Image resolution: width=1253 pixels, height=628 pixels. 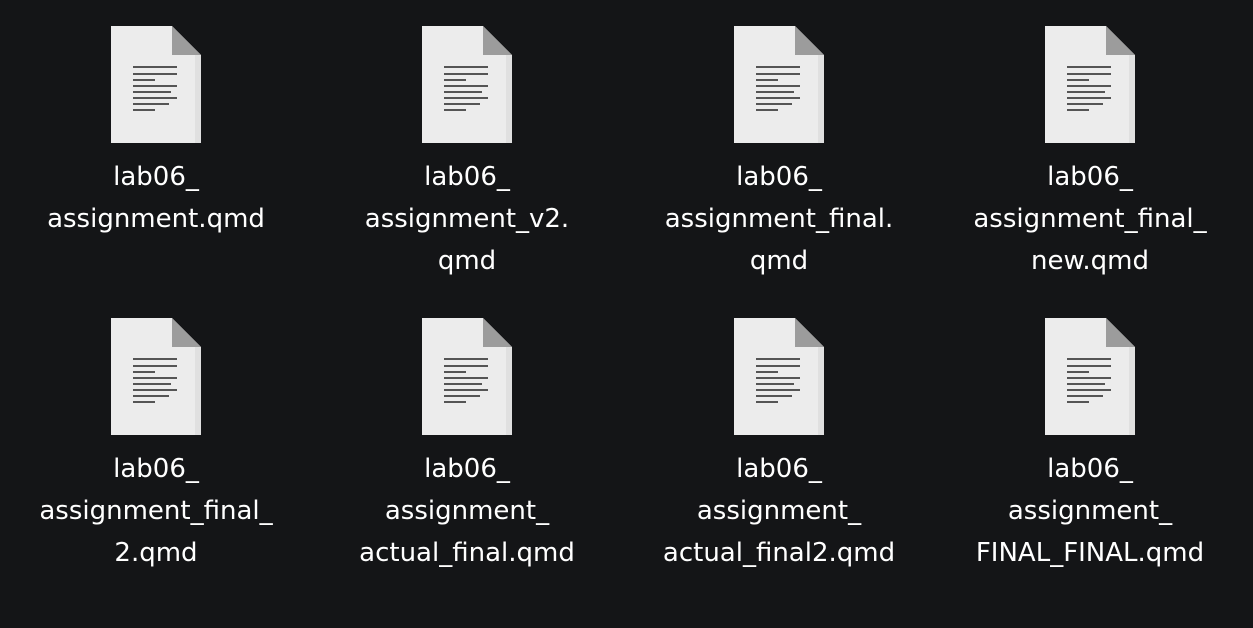 What do you see at coordinates (779, 446) in the screenshot?
I see `file-item: lab06_ assignment_ actual_final2.qmd` at bounding box center [779, 446].